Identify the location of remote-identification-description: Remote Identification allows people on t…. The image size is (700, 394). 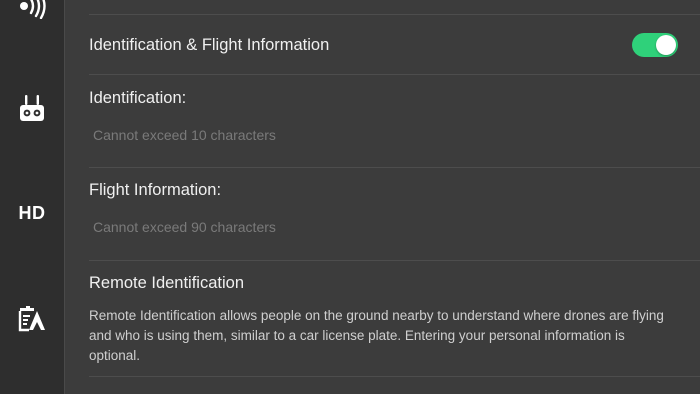
(376, 335).